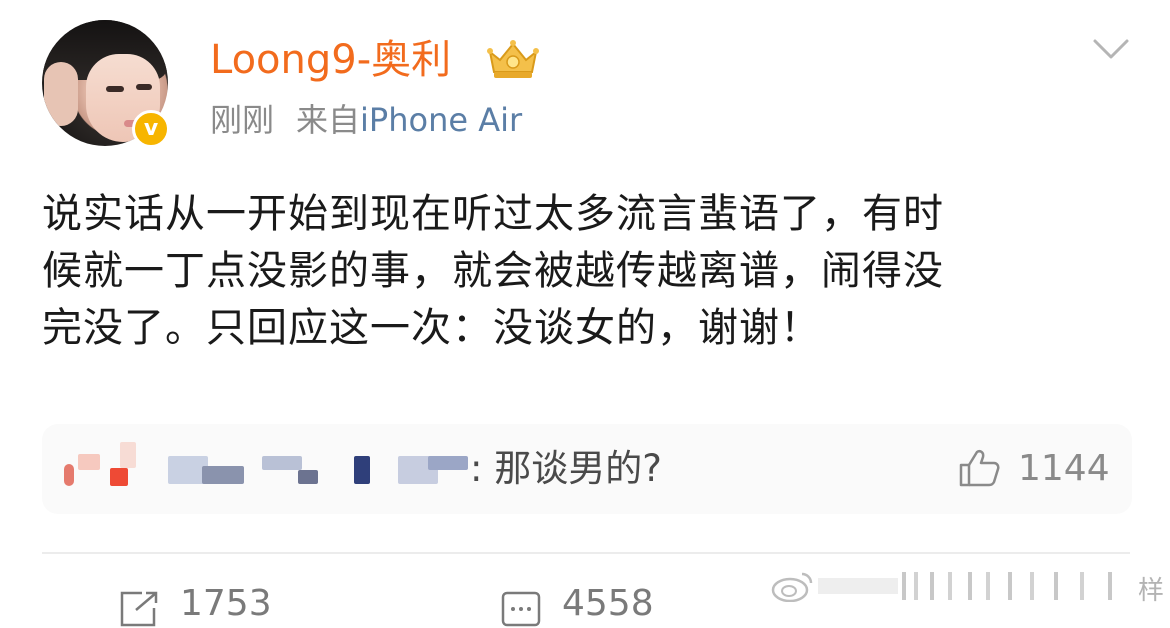 The height and width of the screenshot is (628, 1170). What do you see at coordinates (242, 120) in the screenshot?
I see `post-time: 刚刚` at bounding box center [242, 120].